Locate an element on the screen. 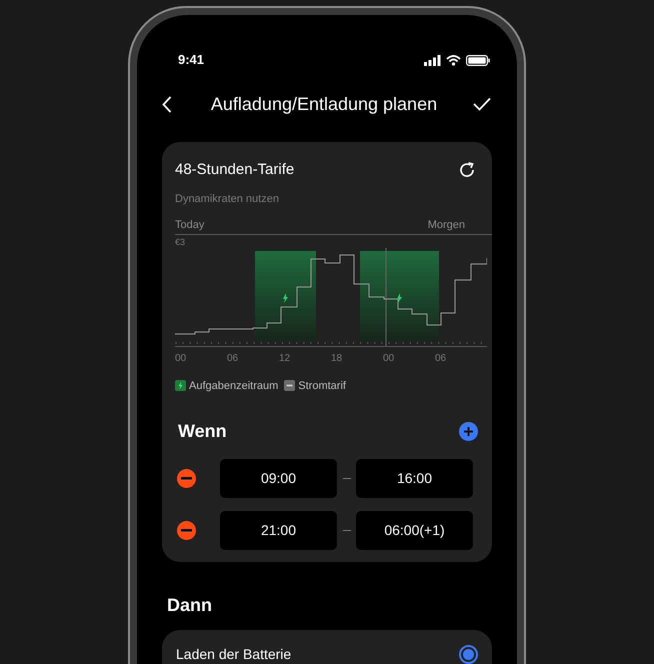 Image resolution: width=654 pixels, height=664 pixels. option-label: Laden der Batterie is located at coordinates (234, 654).